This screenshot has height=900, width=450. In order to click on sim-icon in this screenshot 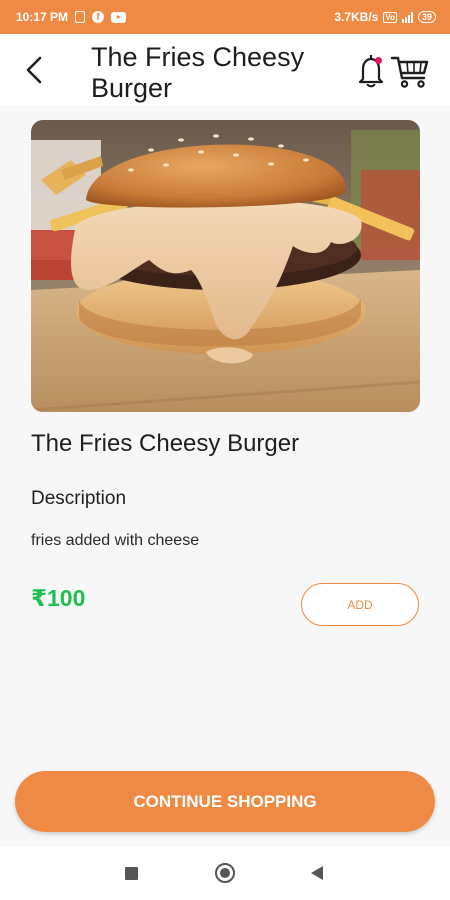, I will do `click(80, 17)`.